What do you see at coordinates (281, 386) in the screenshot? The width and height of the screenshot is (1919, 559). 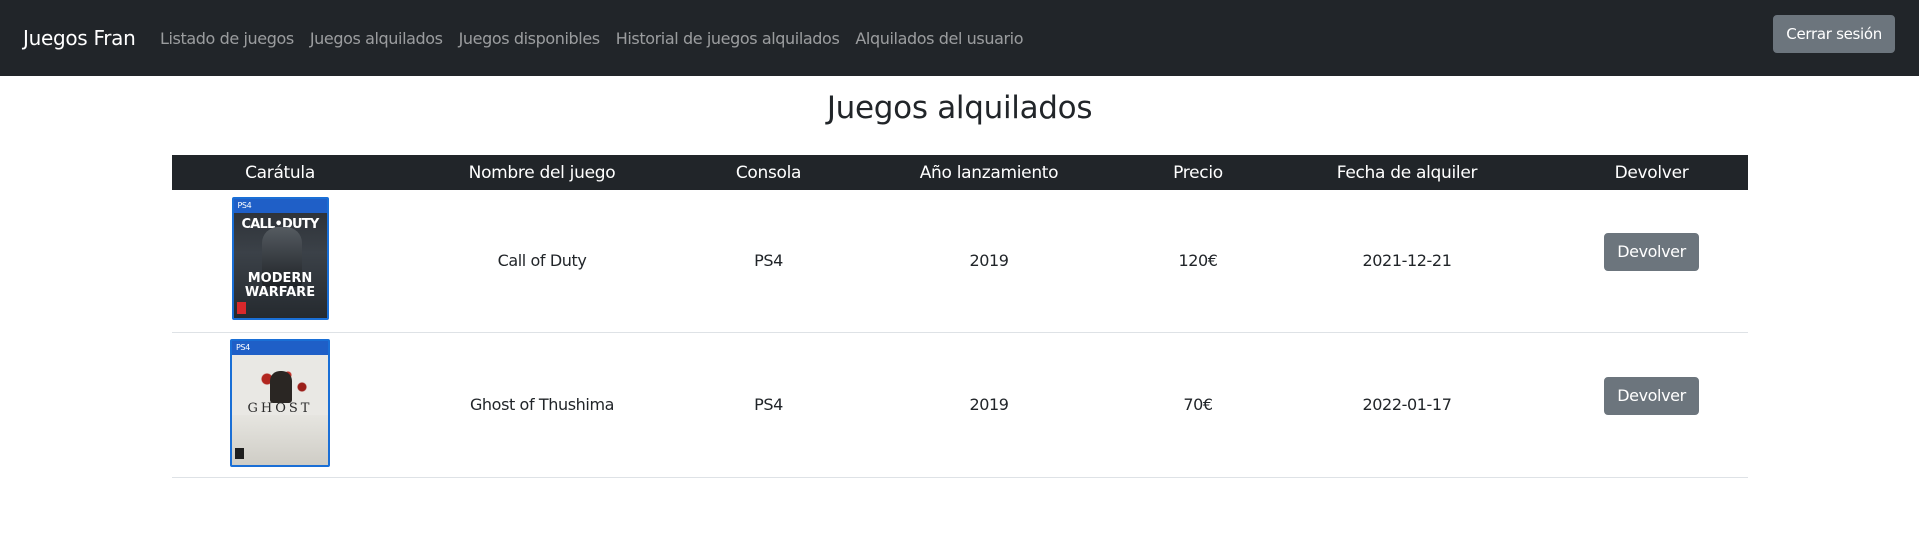 I see `samurai-figure` at bounding box center [281, 386].